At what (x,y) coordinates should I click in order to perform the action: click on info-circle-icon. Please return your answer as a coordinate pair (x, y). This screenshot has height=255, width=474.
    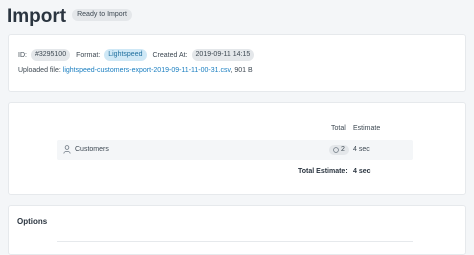
    Looking at the image, I should click on (336, 150).